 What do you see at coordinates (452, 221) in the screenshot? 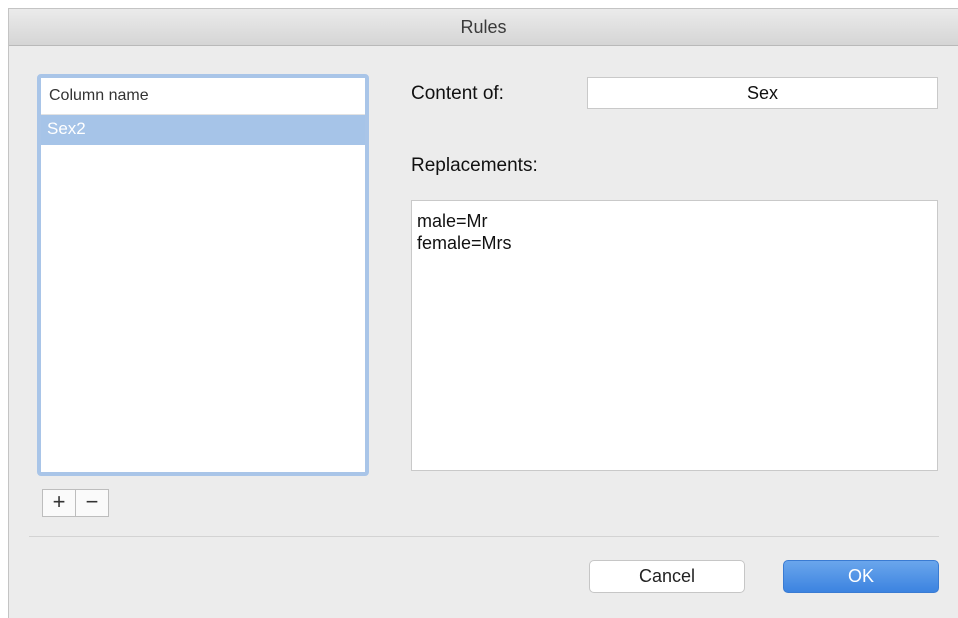
I see `replacement-line: male=Mr` at bounding box center [452, 221].